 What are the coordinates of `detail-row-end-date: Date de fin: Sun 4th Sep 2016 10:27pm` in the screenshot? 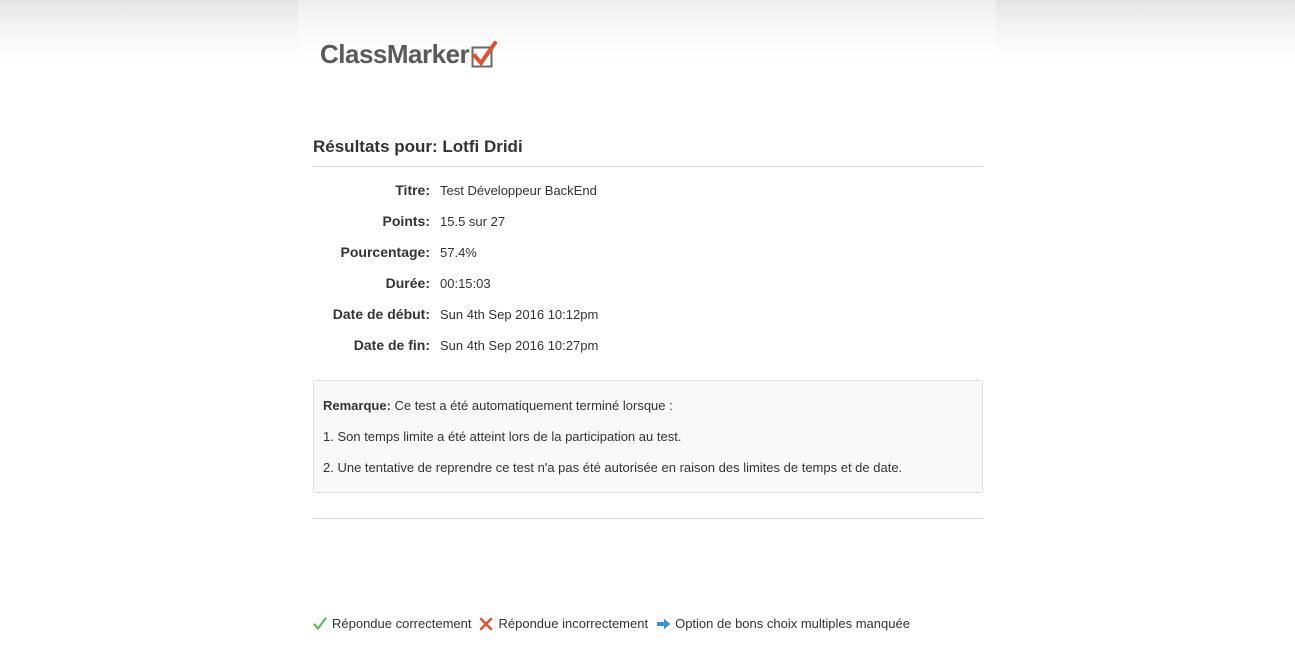 It's located at (648, 352).